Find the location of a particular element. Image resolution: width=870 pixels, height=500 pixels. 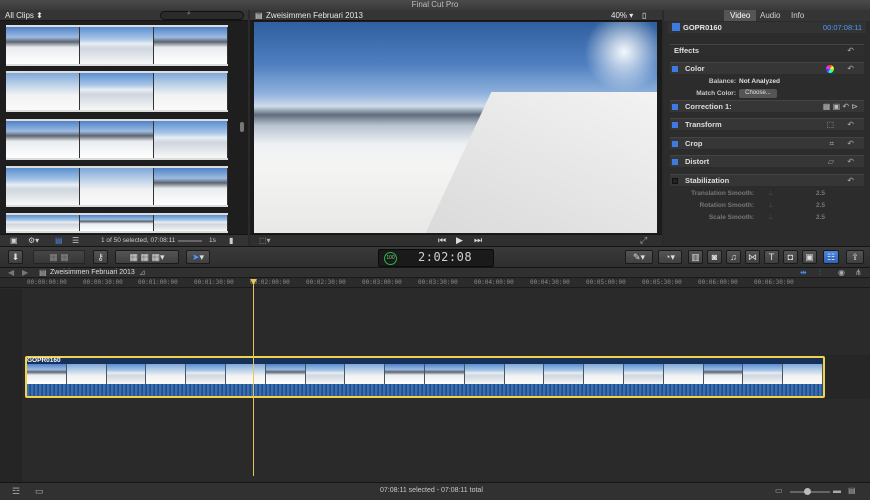

retime-icon: ◔▾ is located at coordinates (670, 257).